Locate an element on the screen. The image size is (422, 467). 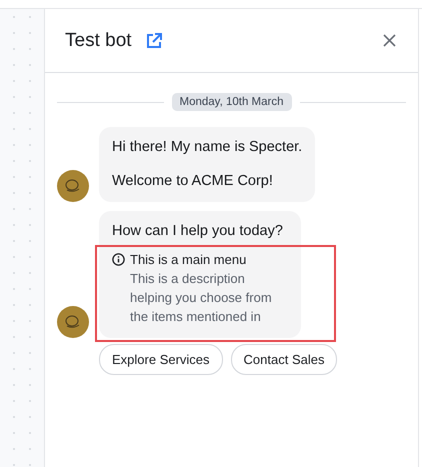
menu-description: This is a description helping you choose from the items mentioned in is located at coordinates (201, 298).